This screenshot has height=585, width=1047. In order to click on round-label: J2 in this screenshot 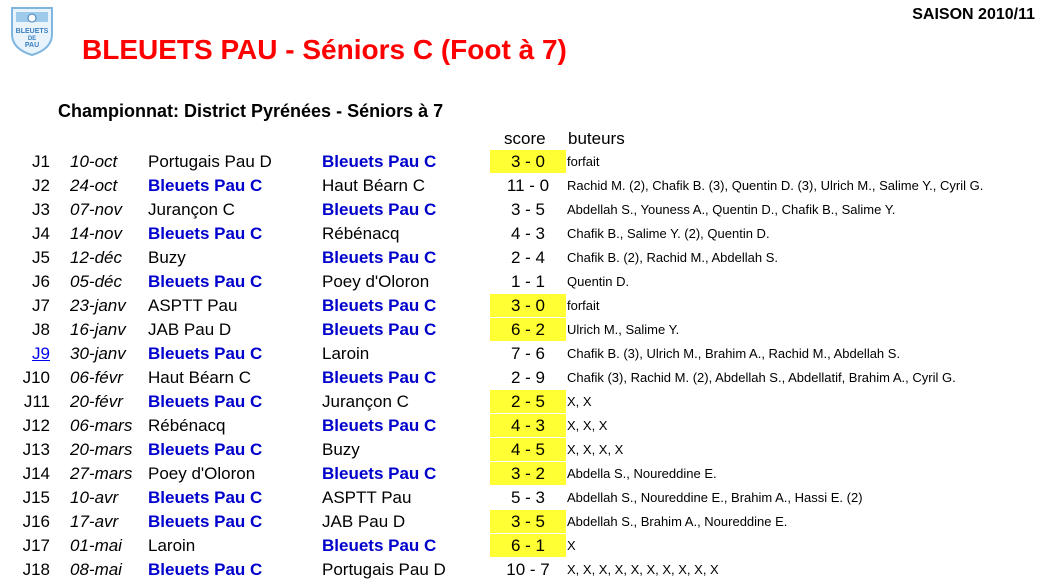, I will do `click(41, 185)`.